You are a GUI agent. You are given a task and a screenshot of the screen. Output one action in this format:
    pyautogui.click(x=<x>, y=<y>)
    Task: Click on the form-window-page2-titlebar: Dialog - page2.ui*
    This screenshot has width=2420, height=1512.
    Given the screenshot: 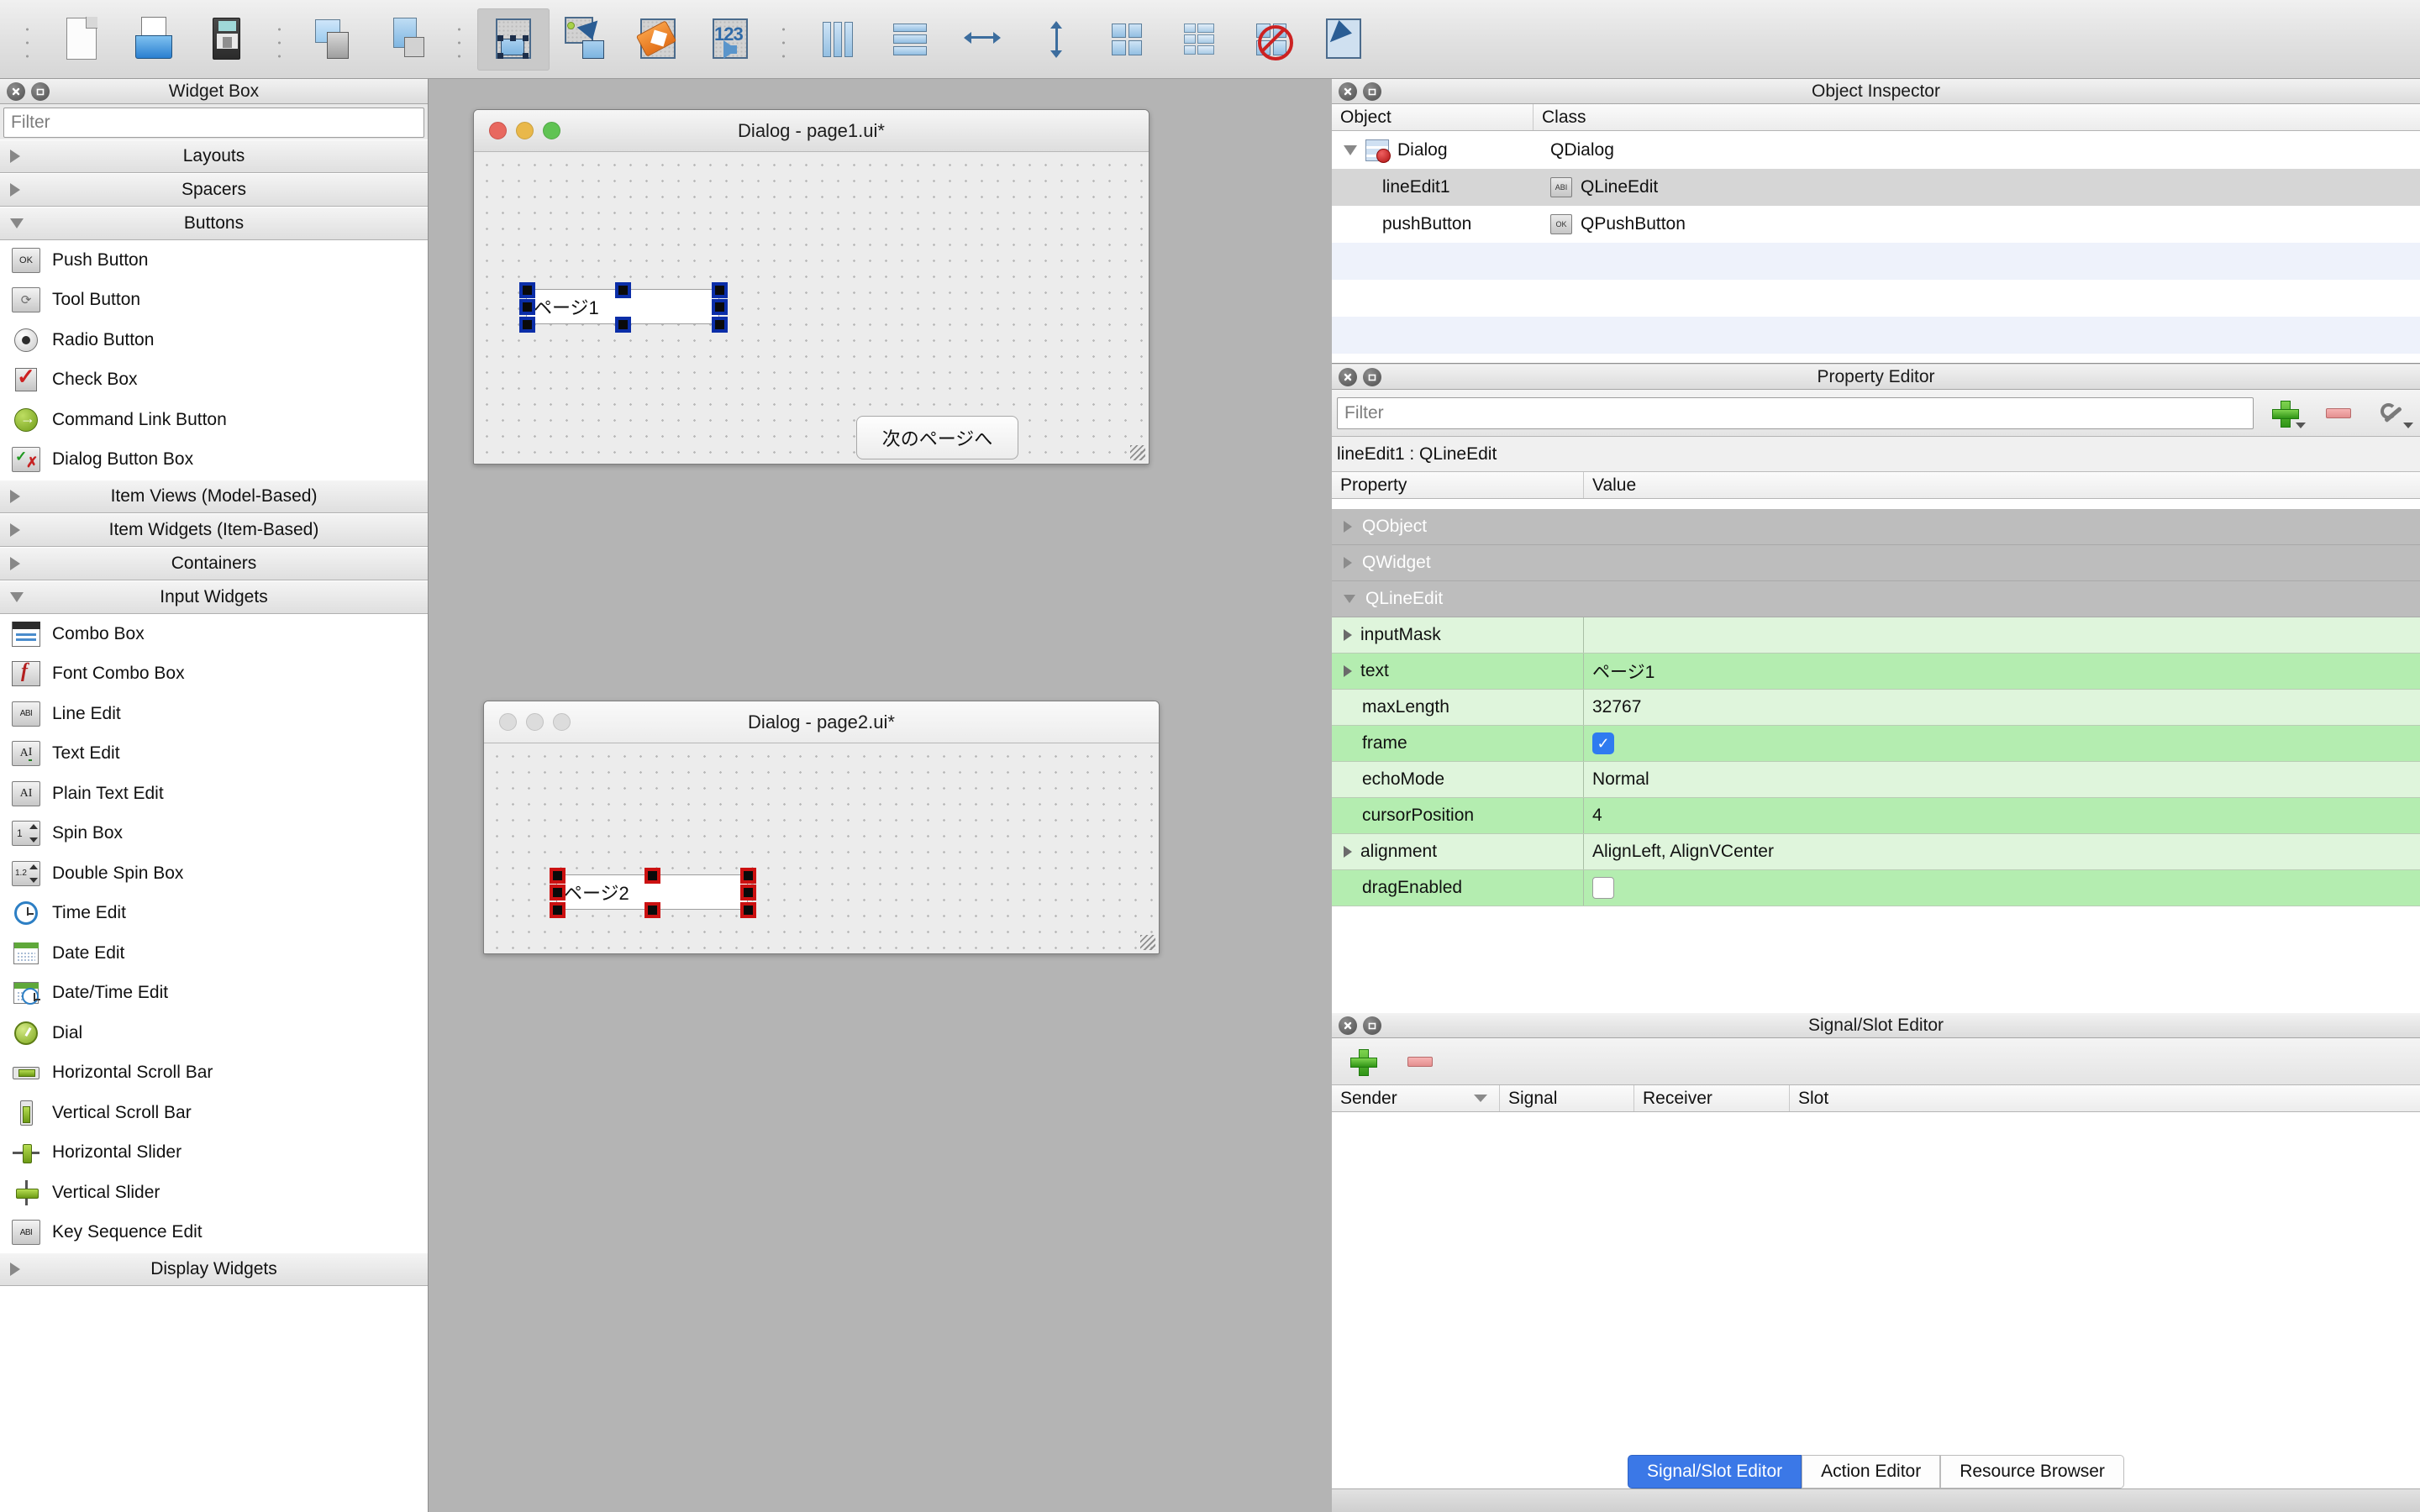 What is the action you would take?
    pyautogui.click(x=822, y=722)
    